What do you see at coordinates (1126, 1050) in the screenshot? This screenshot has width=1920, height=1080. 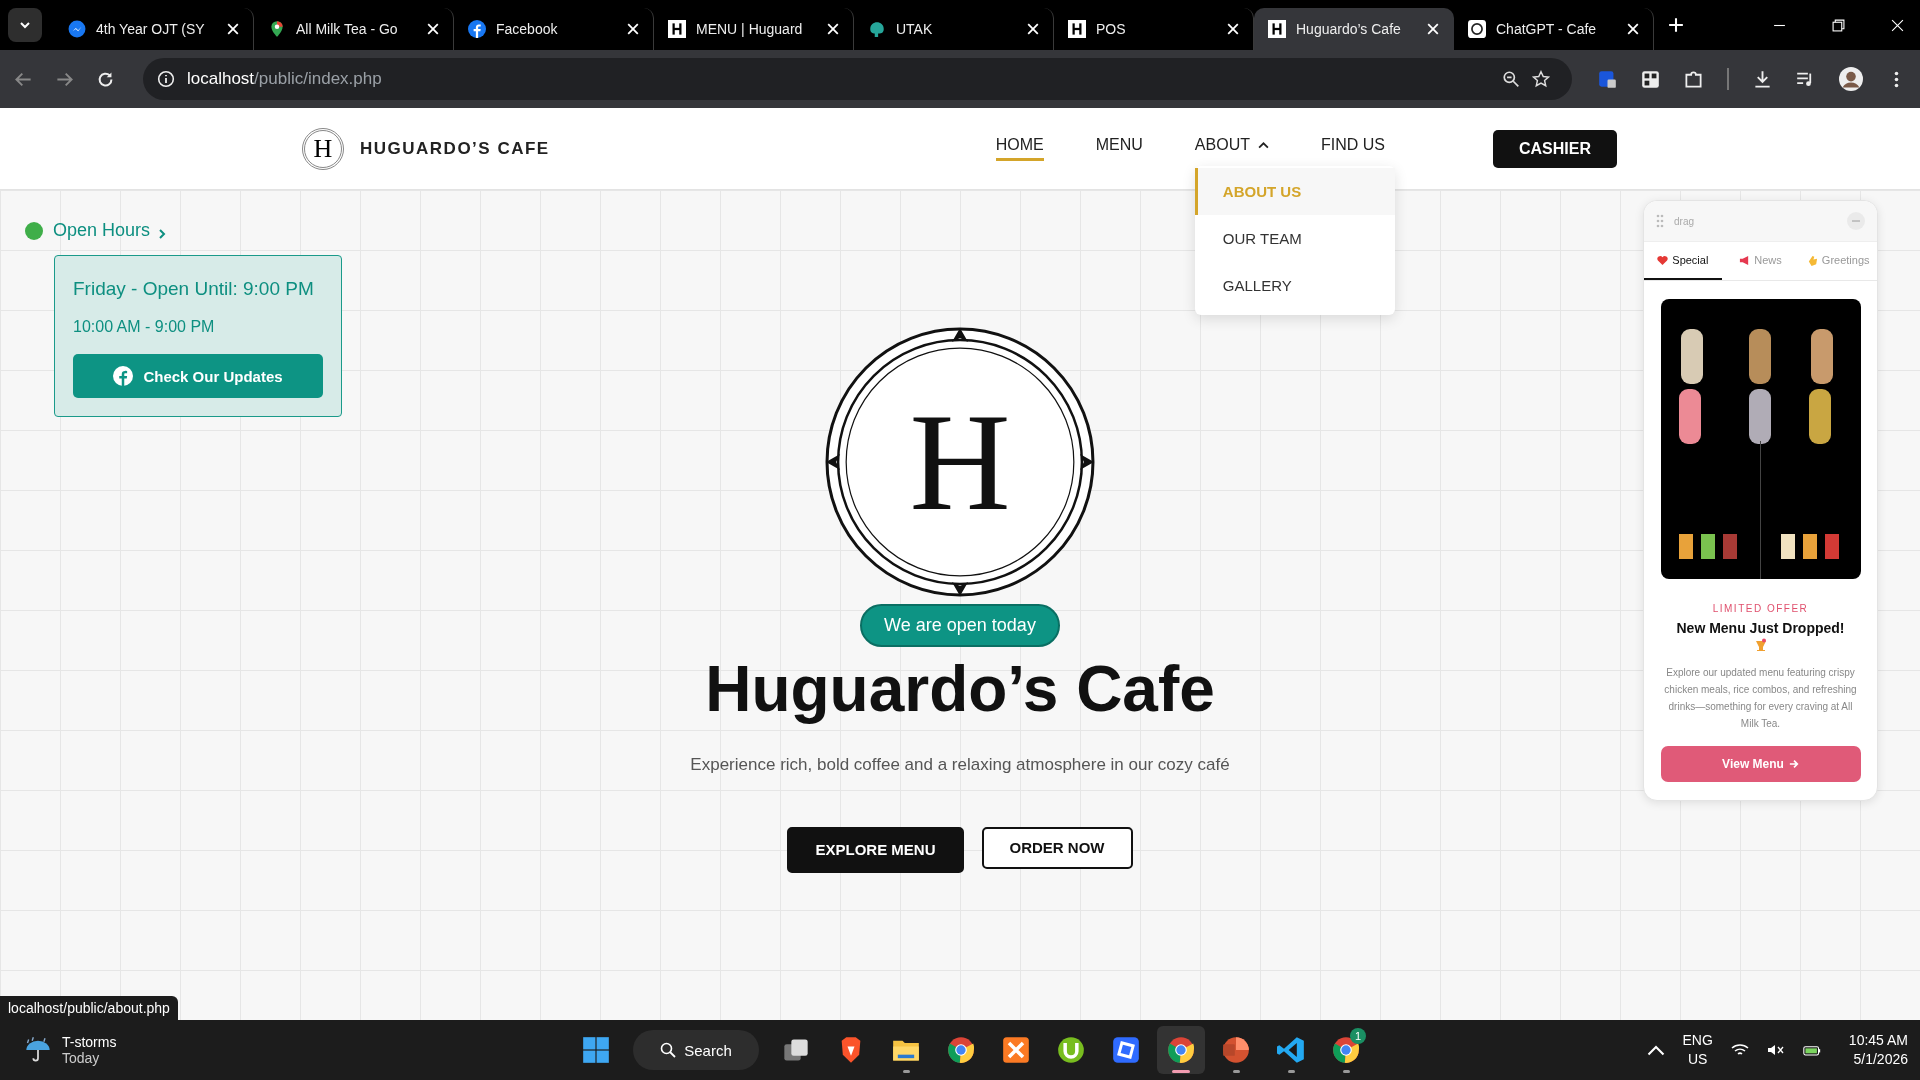 I see `square-tile-icon` at bounding box center [1126, 1050].